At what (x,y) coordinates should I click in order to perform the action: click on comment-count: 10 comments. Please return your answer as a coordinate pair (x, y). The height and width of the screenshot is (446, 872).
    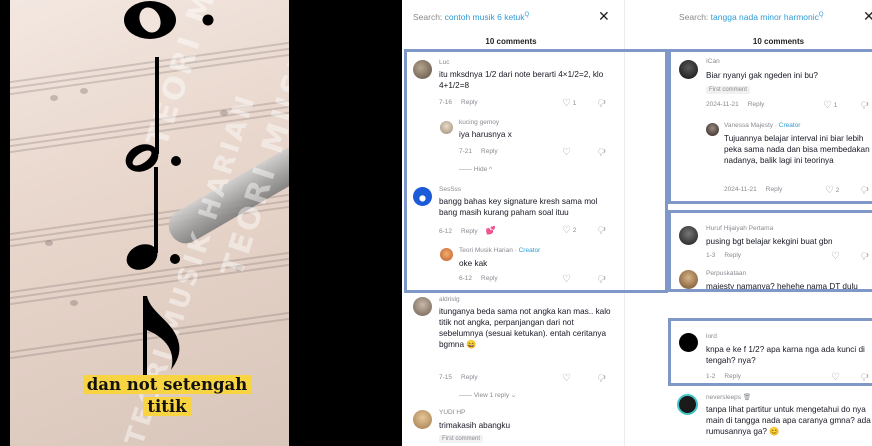
    Looking at the image, I should click on (778, 41).